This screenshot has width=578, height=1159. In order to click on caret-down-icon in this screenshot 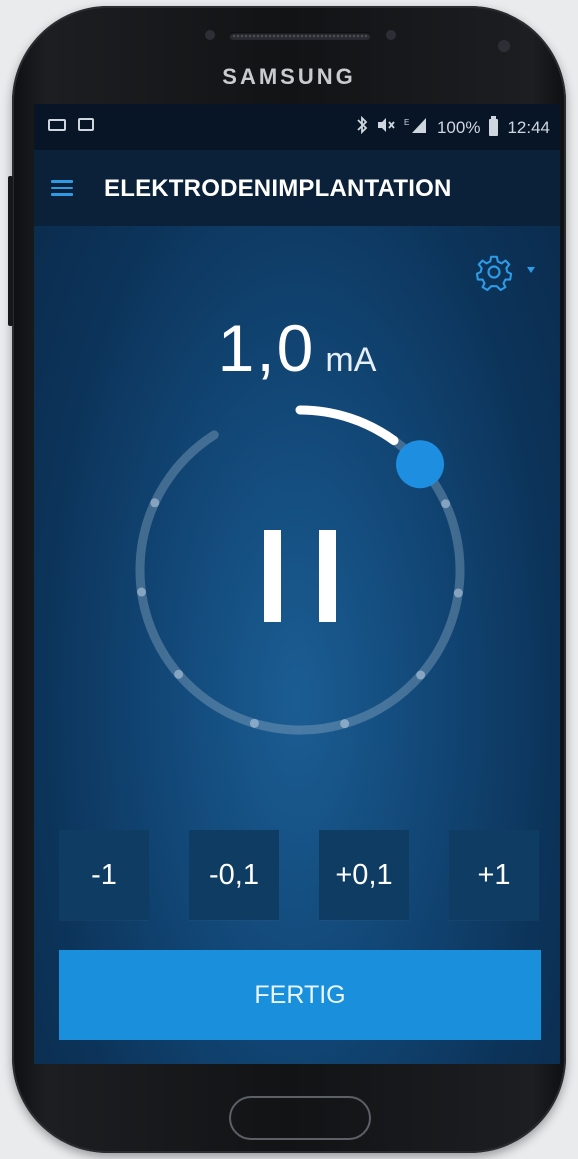, I will do `click(531, 270)`.